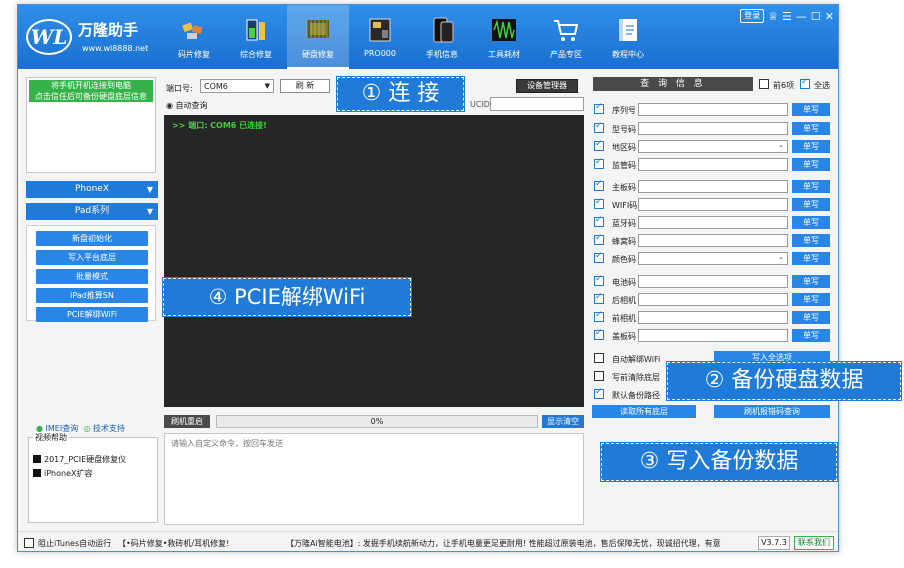  I want to click on close-icon: ✕, so click(829, 16).